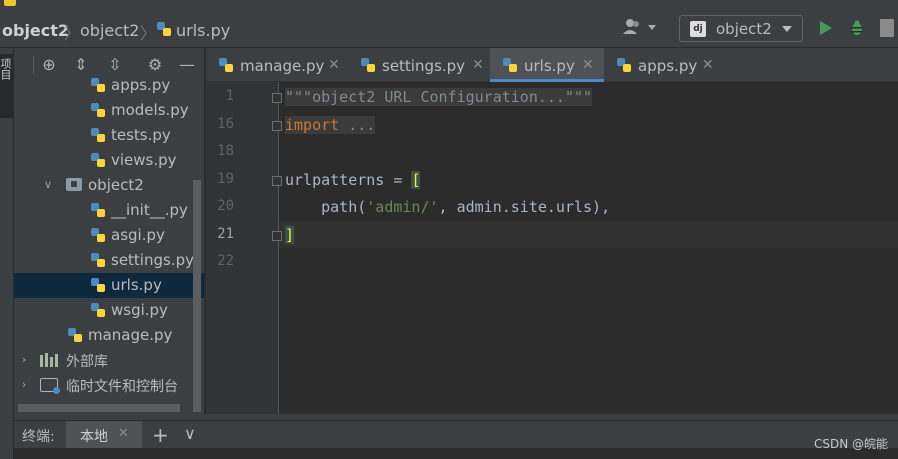 The width and height of the screenshot is (898, 459). I want to click on tab-label: manage.py, so click(282, 66).